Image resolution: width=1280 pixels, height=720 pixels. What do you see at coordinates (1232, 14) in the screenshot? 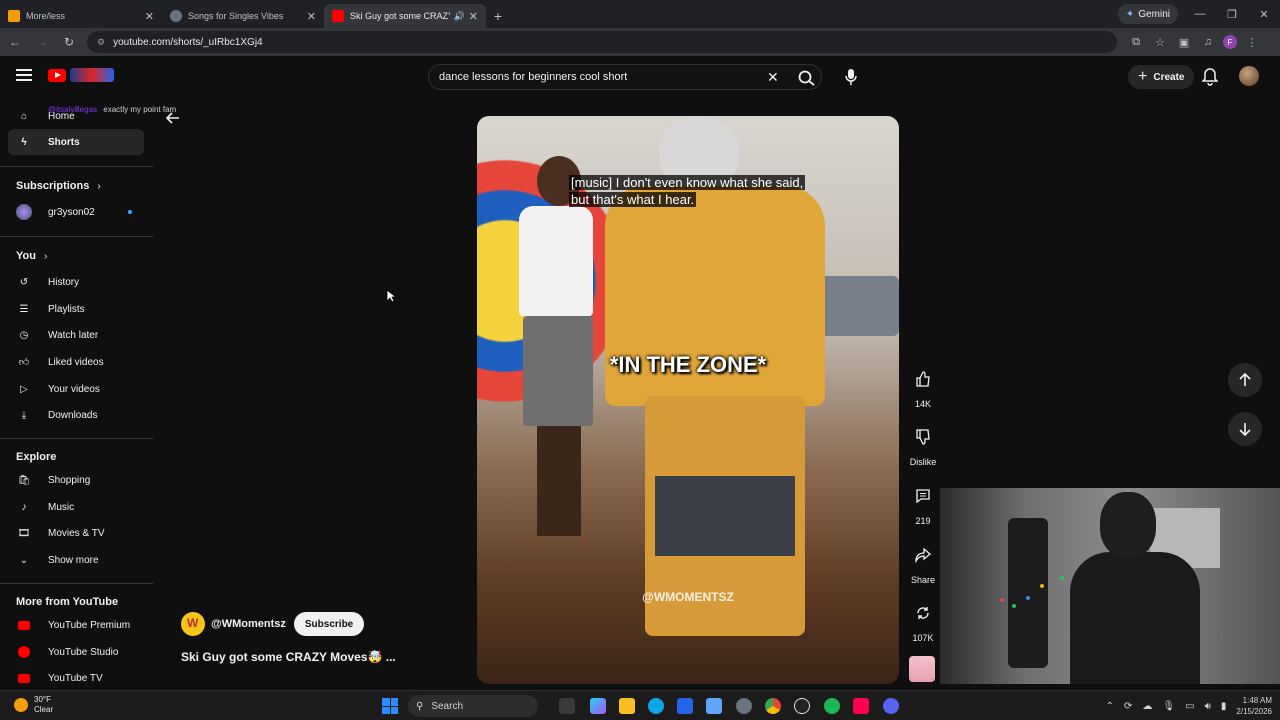
I see `restore-icon: ❐` at bounding box center [1232, 14].